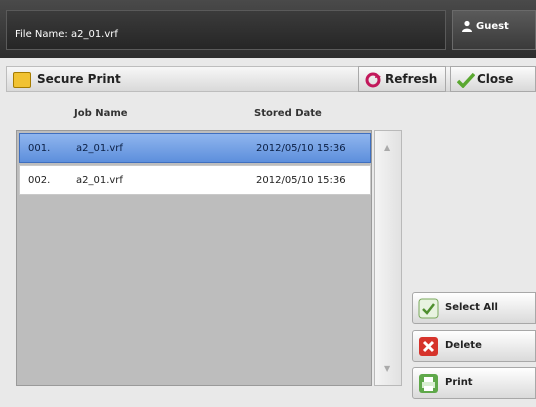  I want to click on close-button: Close, so click(493, 79).